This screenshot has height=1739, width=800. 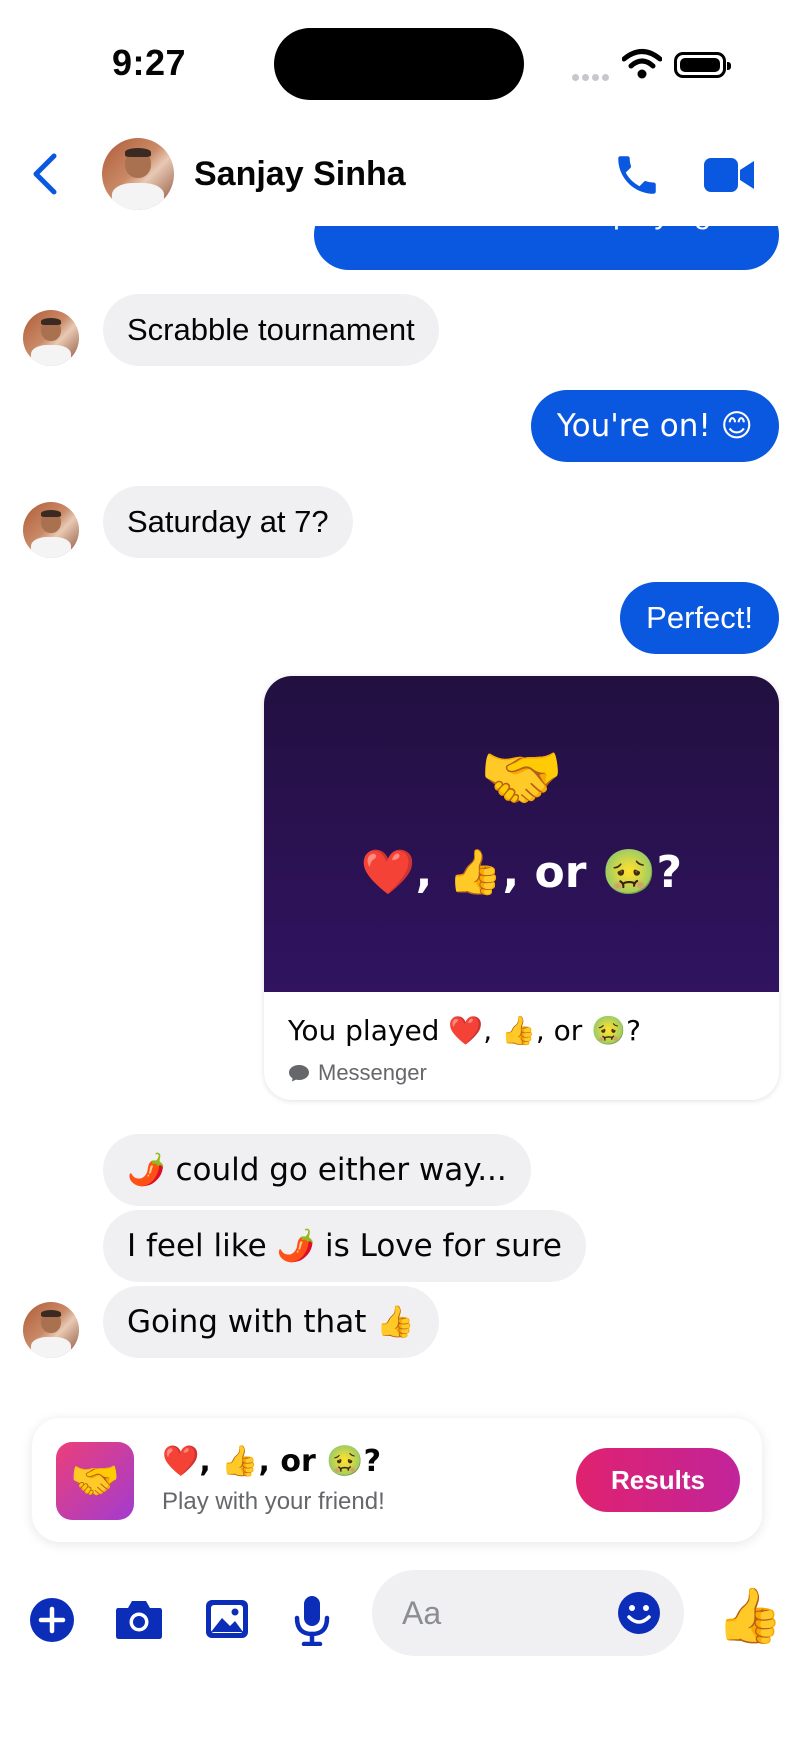 I want to click on video-call-icon, so click(x=729, y=175).